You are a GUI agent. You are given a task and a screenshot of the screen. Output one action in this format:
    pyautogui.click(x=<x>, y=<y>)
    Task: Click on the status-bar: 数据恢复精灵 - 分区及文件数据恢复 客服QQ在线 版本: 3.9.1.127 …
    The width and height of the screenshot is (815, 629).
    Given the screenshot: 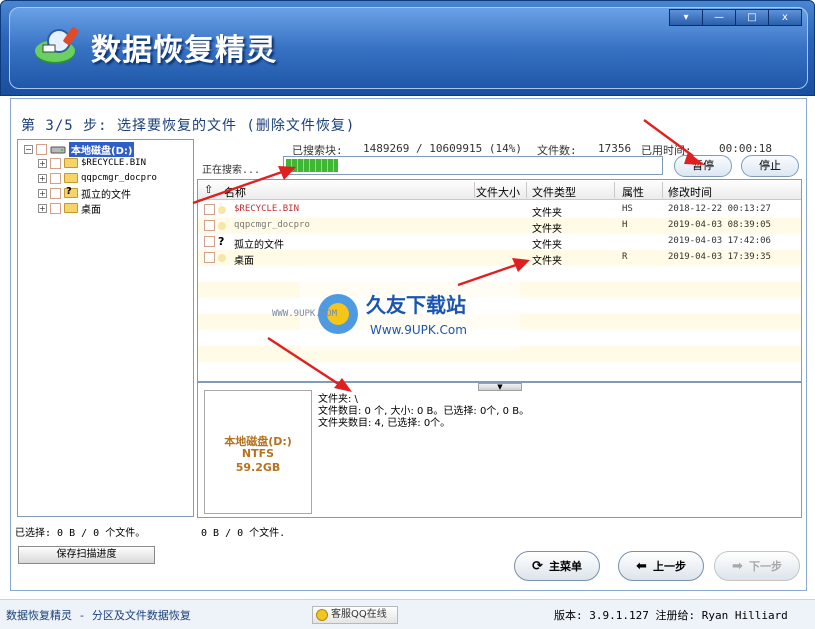 What is the action you would take?
    pyautogui.click(x=407, y=614)
    